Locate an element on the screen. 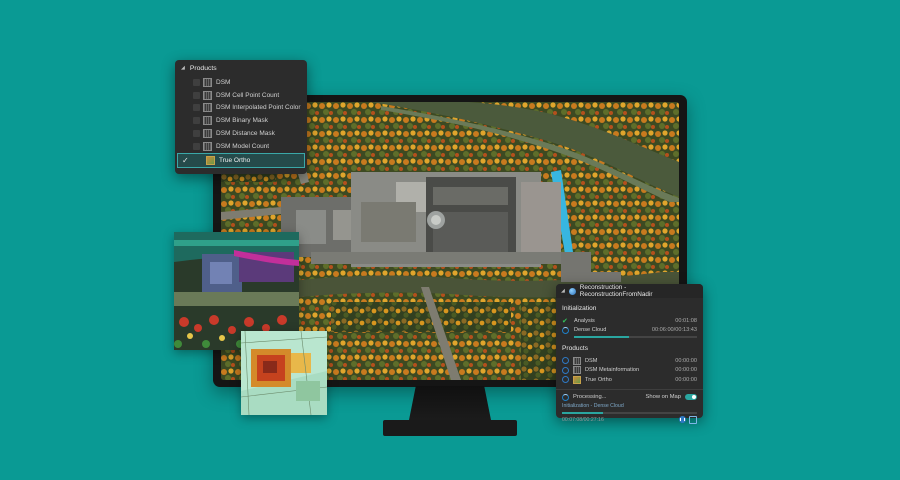 The image size is (900, 480). globe-icon is located at coordinates (572, 291).